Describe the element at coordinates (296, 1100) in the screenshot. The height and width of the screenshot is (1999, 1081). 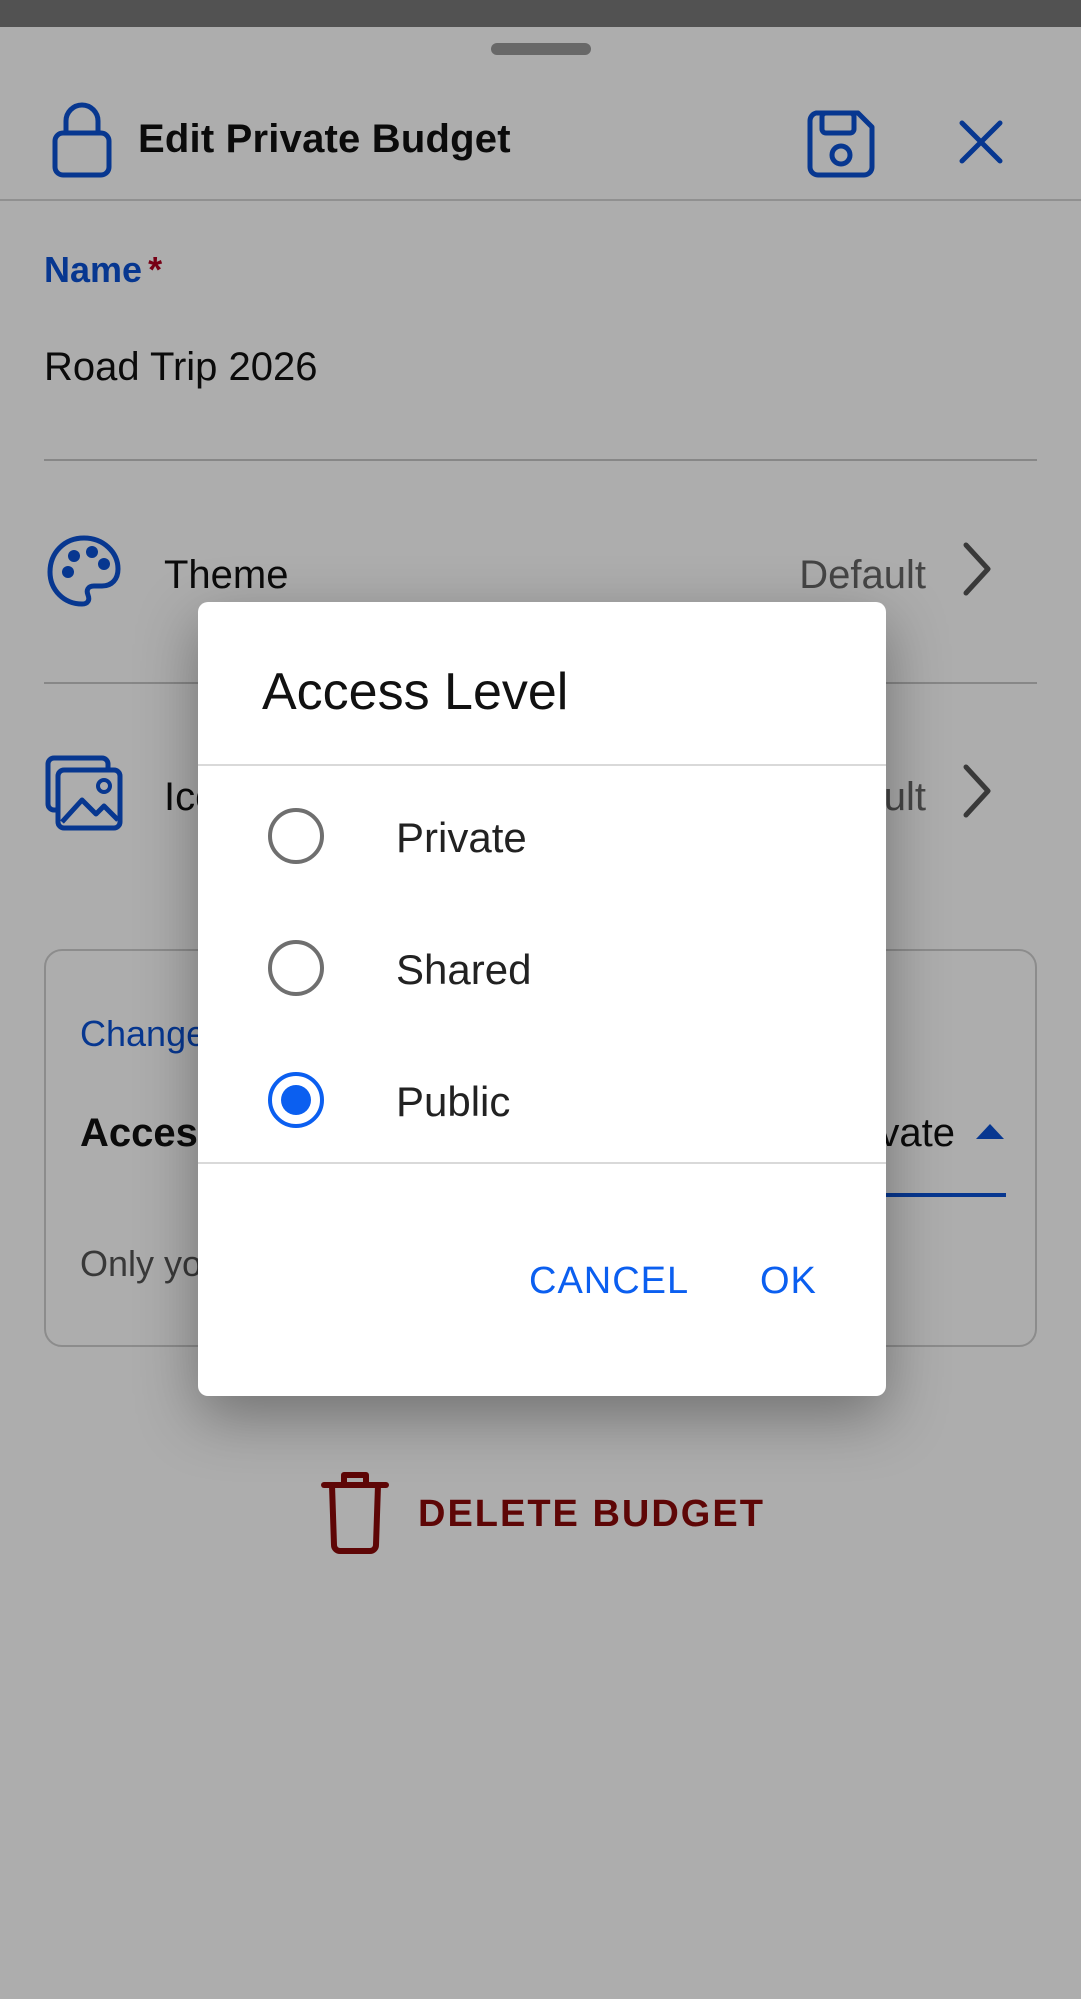
I see `radio-public` at that location.